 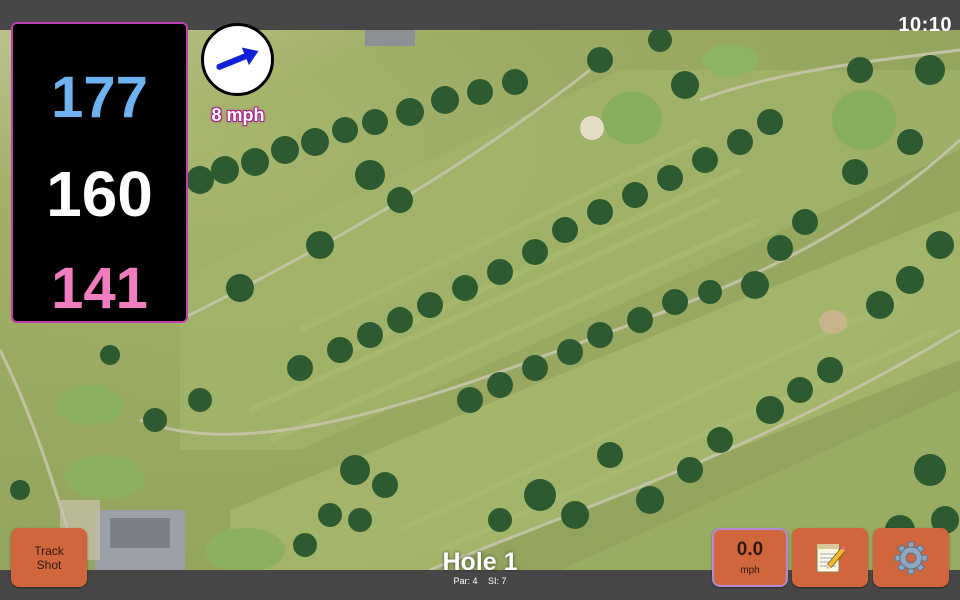 What do you see at coordinates (99, 288) in the screenshot?
I see `front-green-distance: 141` at bounding box center [99, 288].